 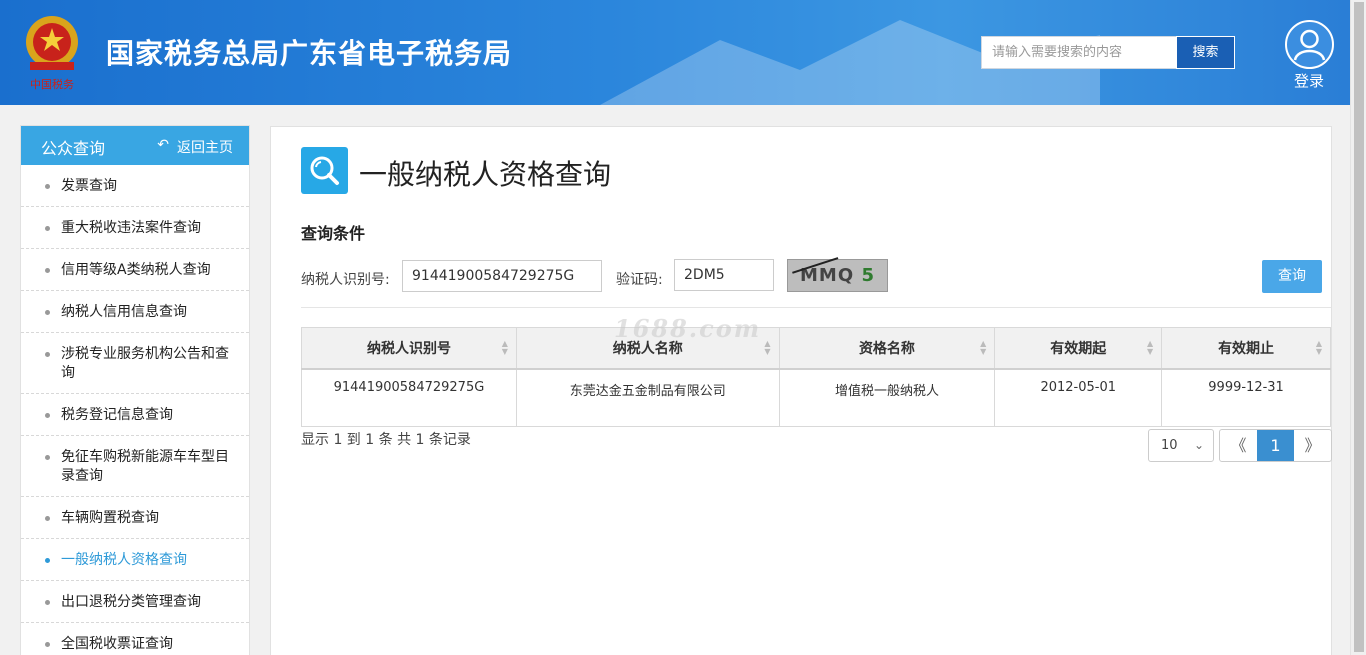 I want to click on sidebar-item-registration: 税务登记信息查询, so click(x=135, y=415).